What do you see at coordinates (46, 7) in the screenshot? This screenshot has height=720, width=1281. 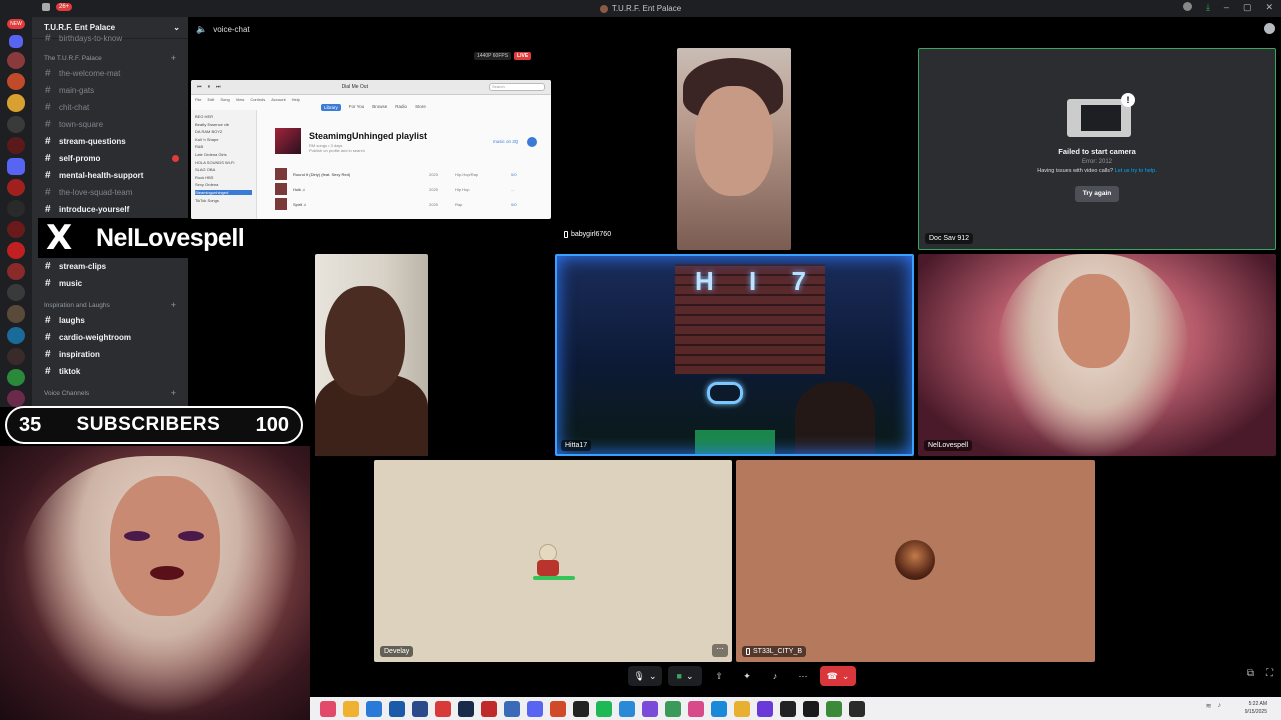 I see `bell-icon` at bounding box center [46, 7].